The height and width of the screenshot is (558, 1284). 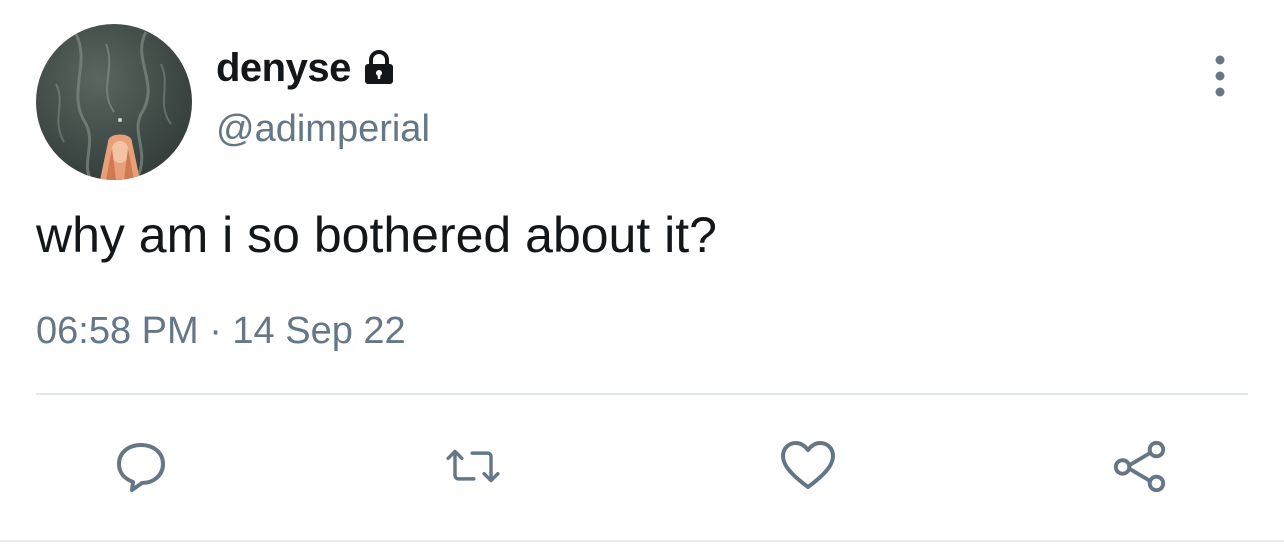 I want to click on retweet-button, so click(x=473, y=466).